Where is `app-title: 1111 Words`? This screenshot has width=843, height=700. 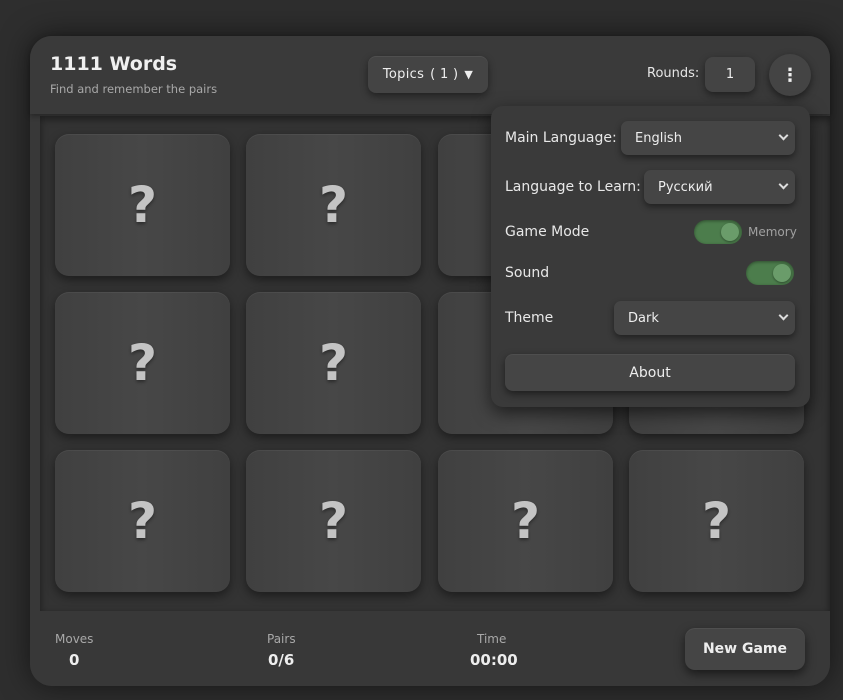 app-title: 1111 Words is located at coordinates (114, 64).